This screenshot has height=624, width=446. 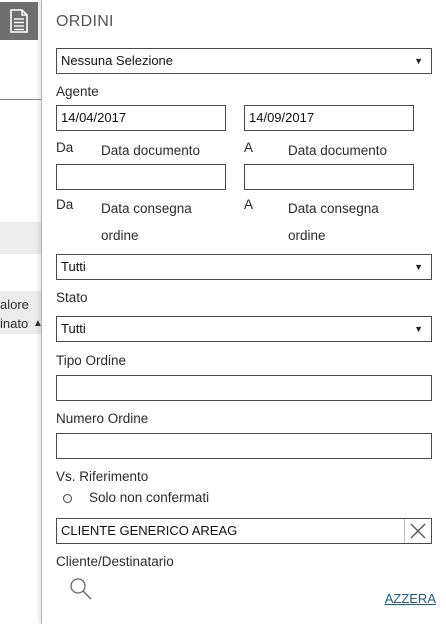 I want to click on delivery-date-to-input, so click(x=329, y=177).